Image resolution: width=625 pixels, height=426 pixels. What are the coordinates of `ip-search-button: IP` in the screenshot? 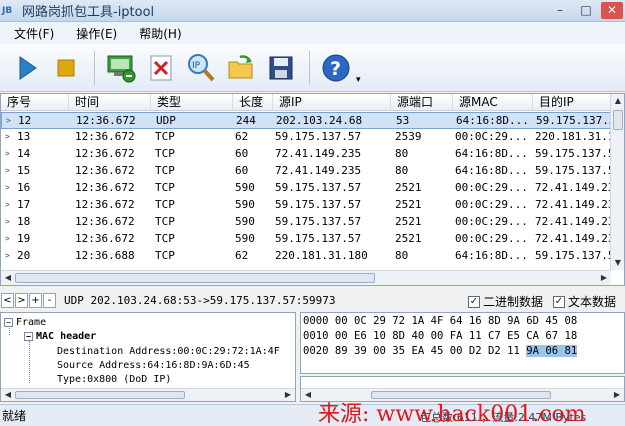 It's located at (201, 68).